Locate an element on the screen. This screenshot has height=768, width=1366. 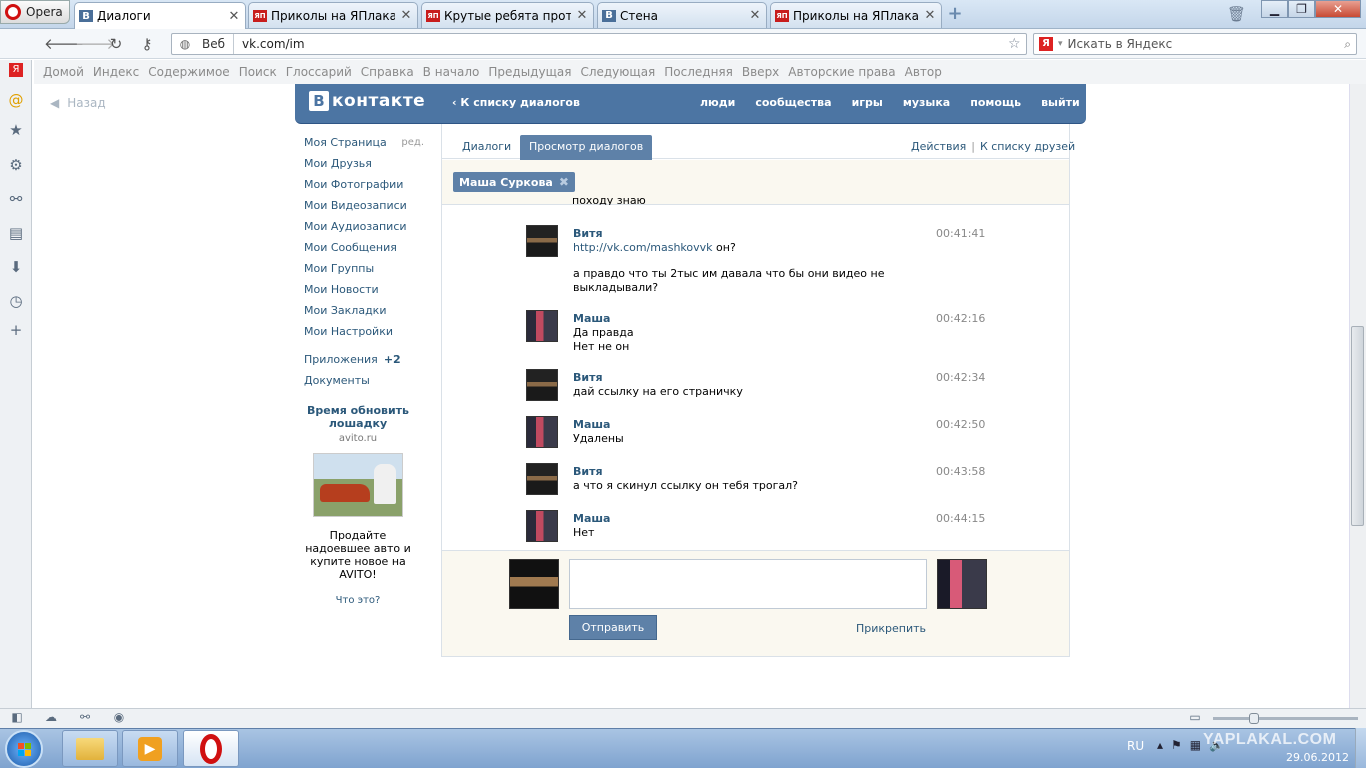
nav-contents: Содержимое is located at coordinates (188, 72).